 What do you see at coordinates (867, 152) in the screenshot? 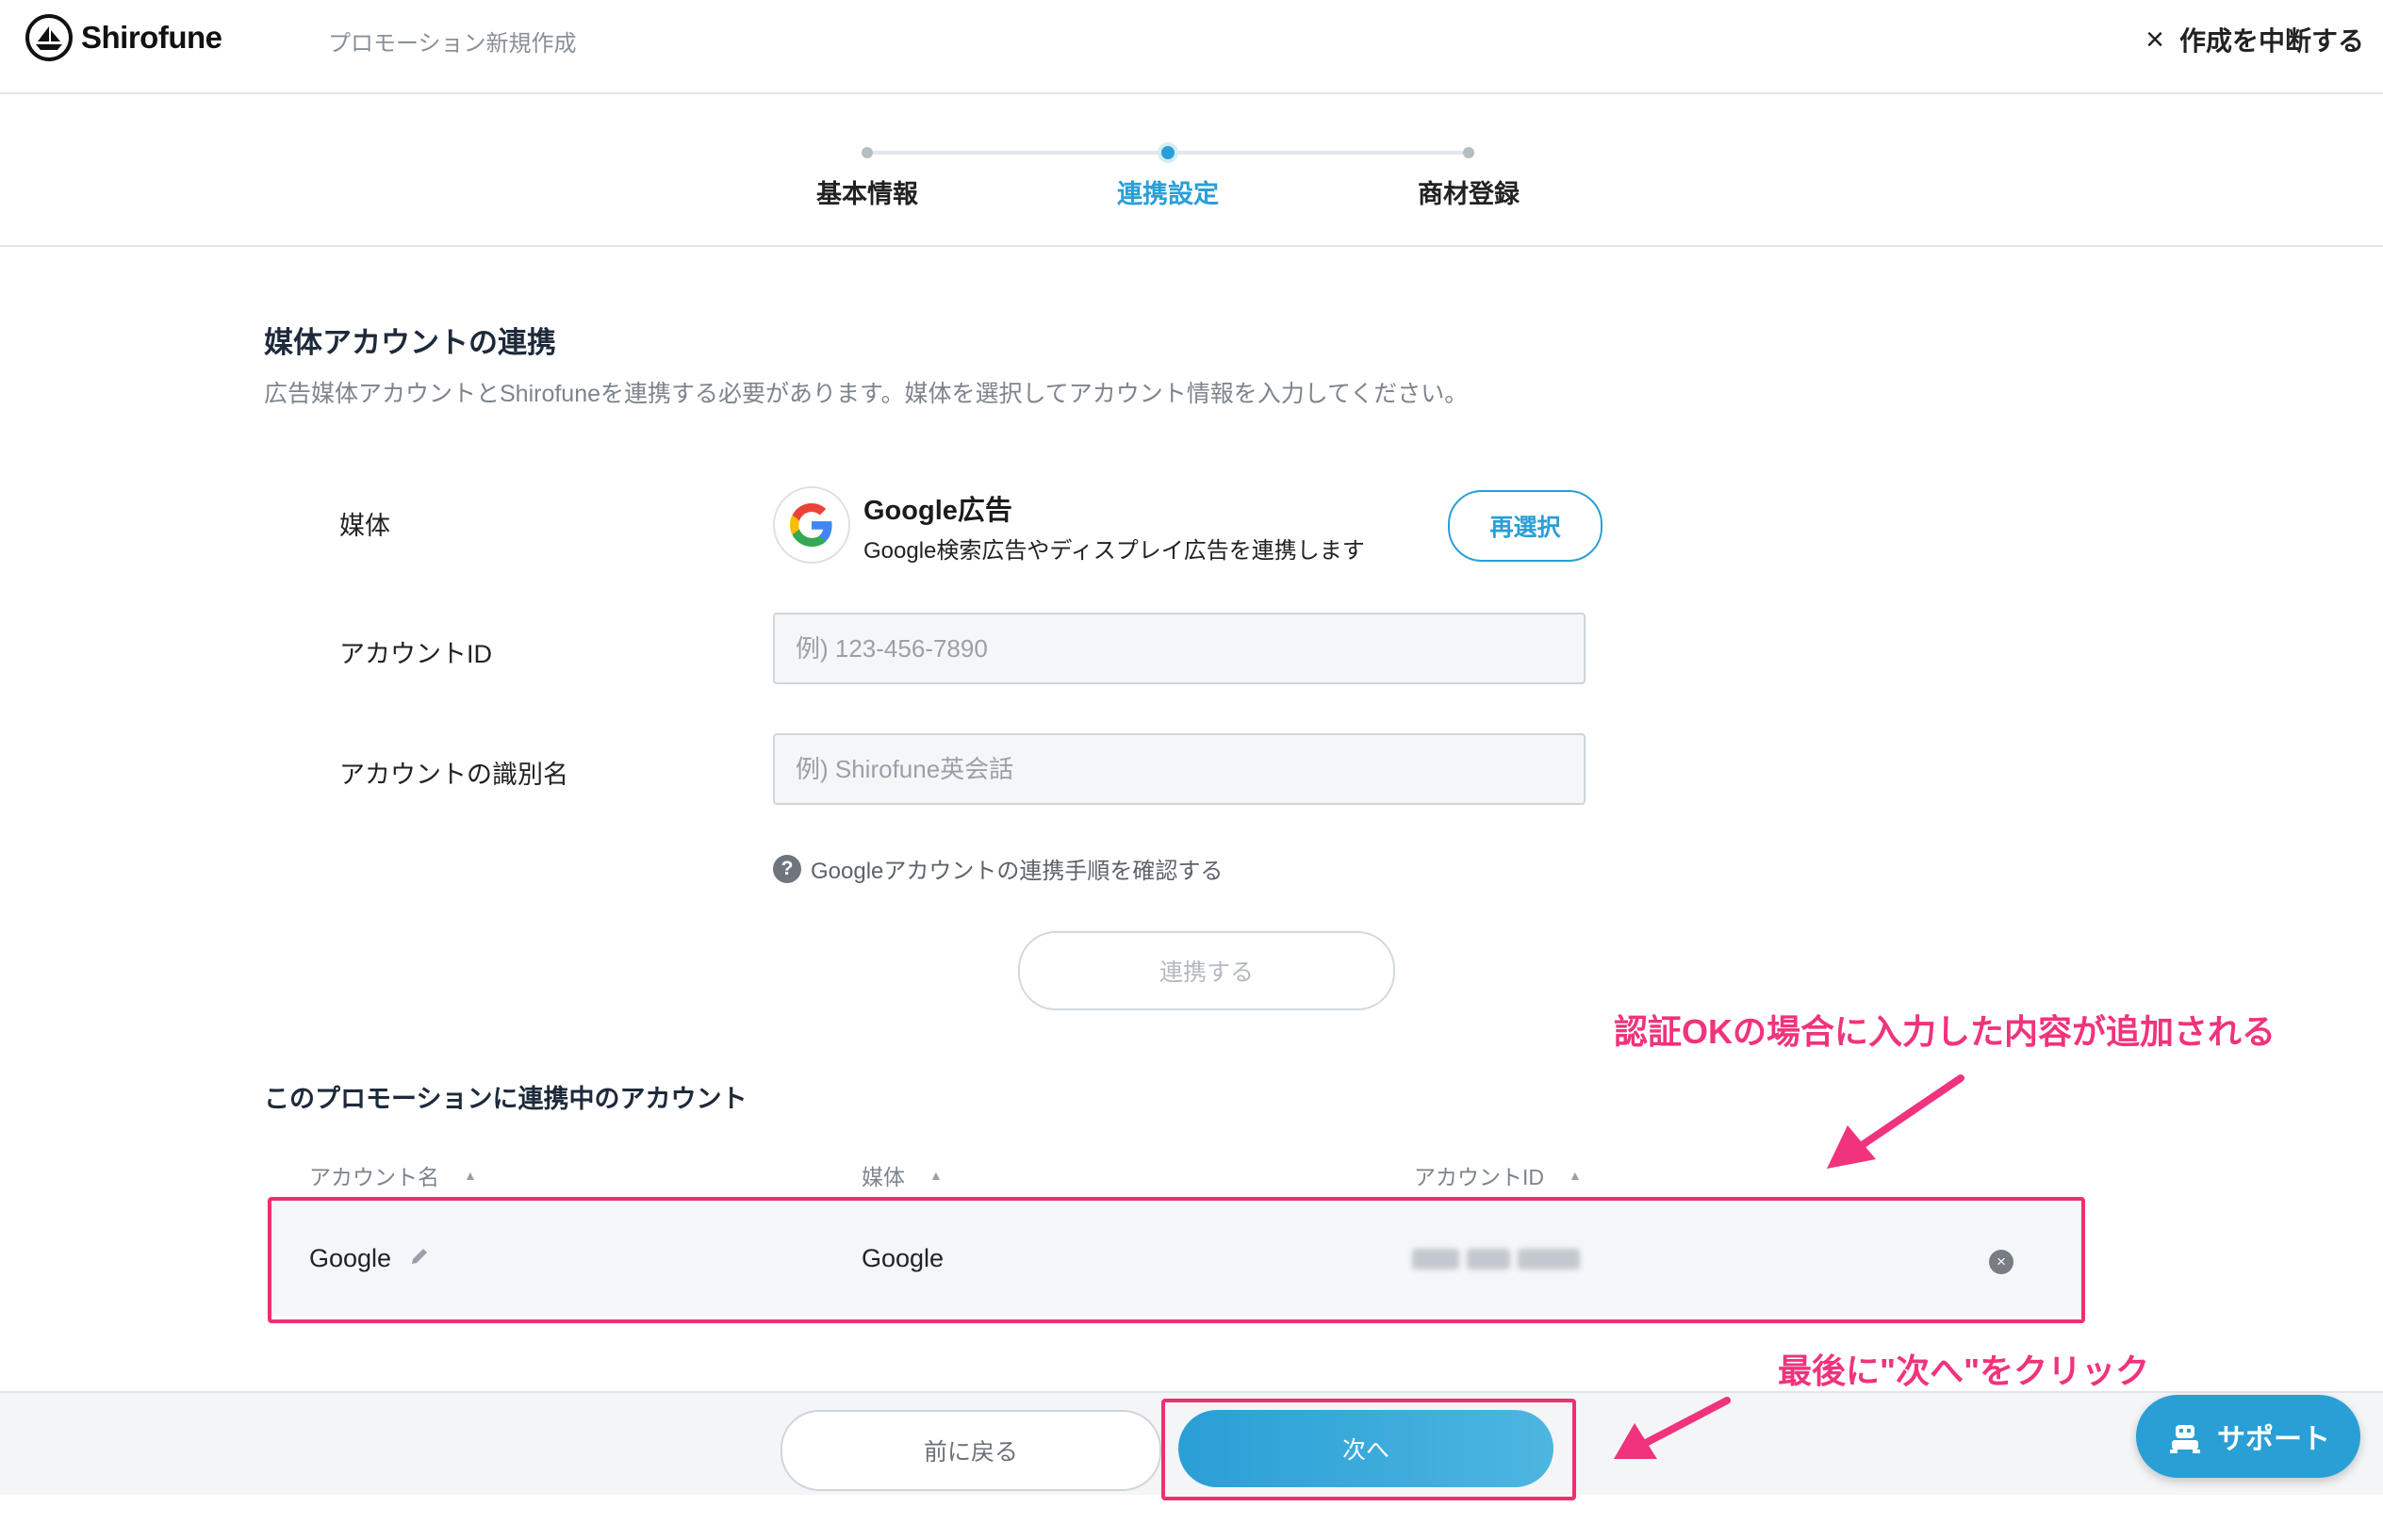
I see `step-dot-basic-info` at bounding box center [867, 152].